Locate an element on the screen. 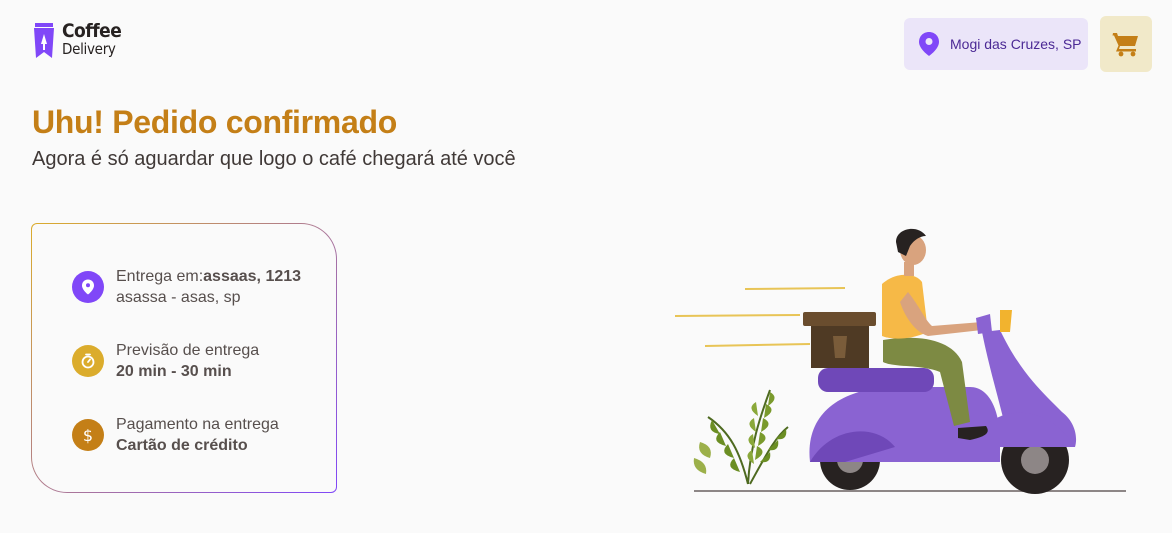 The height and width of the screenshot is (533, 1172). cart-button is located at coordinates (1126, 44).